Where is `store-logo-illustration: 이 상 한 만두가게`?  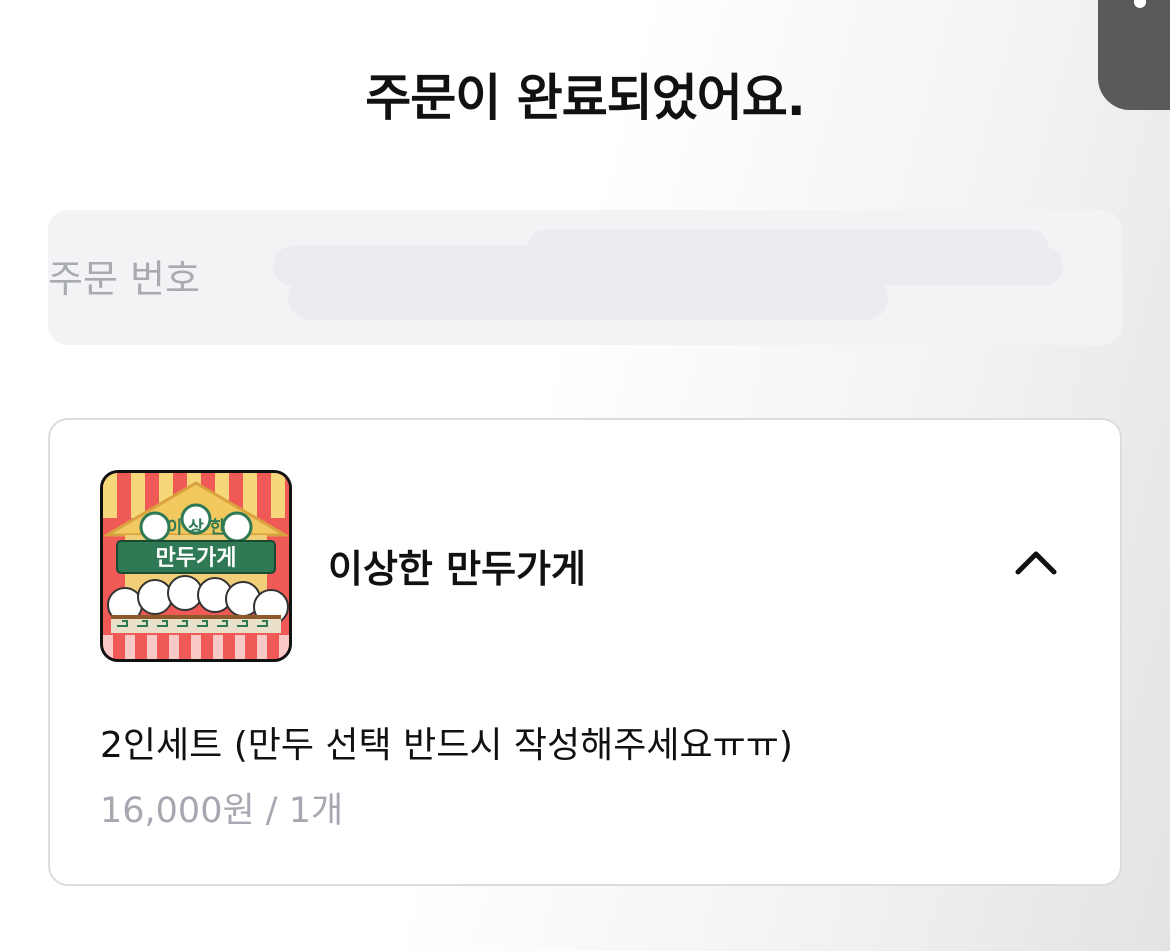 store-logo-illustration: 이 상 한 만두가게 is located at coordinates (196, 566).